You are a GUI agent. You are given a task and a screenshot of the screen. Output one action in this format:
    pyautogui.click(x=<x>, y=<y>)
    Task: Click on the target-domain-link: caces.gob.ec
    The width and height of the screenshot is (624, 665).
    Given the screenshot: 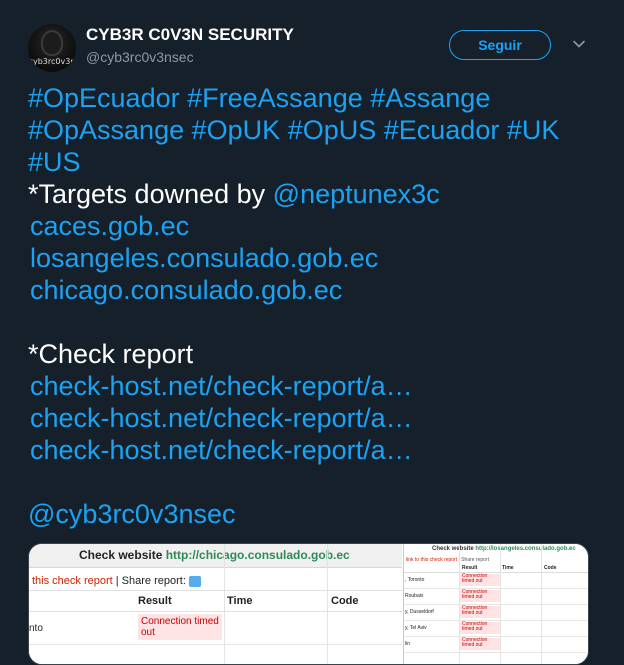 What is the action you would take?
    pyautogui.click(x=109, y=226)
    